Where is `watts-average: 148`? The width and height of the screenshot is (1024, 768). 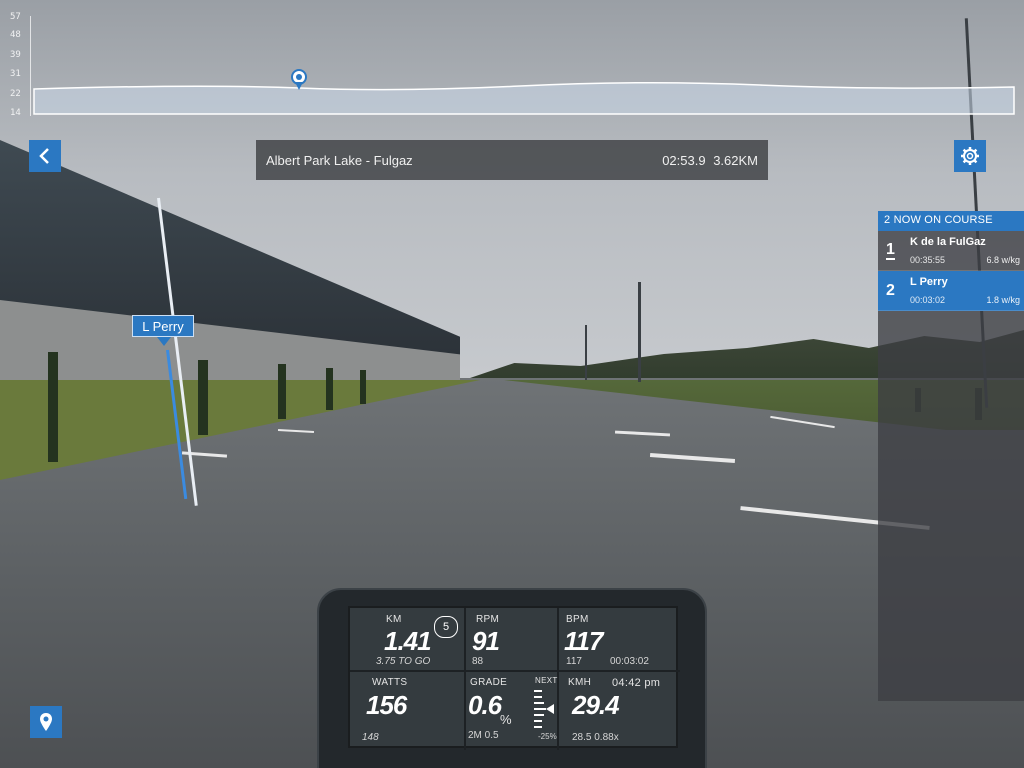 watts-average: 148 is located at coordinates (370, 737).